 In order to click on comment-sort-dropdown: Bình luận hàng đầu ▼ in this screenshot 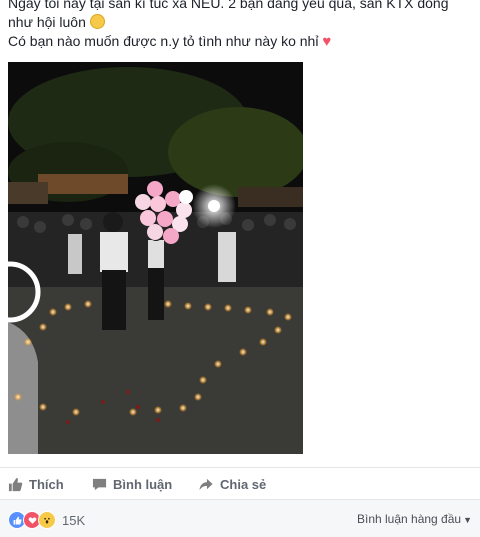, I will do `click(414, 519)`.